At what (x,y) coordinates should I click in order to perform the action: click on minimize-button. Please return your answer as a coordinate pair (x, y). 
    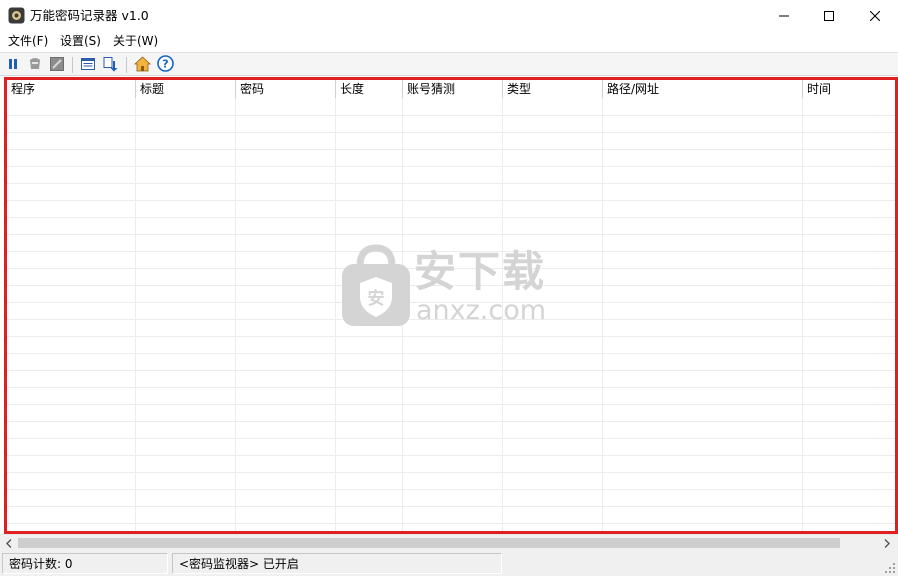
    Looking at the image, I should click on (784, 15).